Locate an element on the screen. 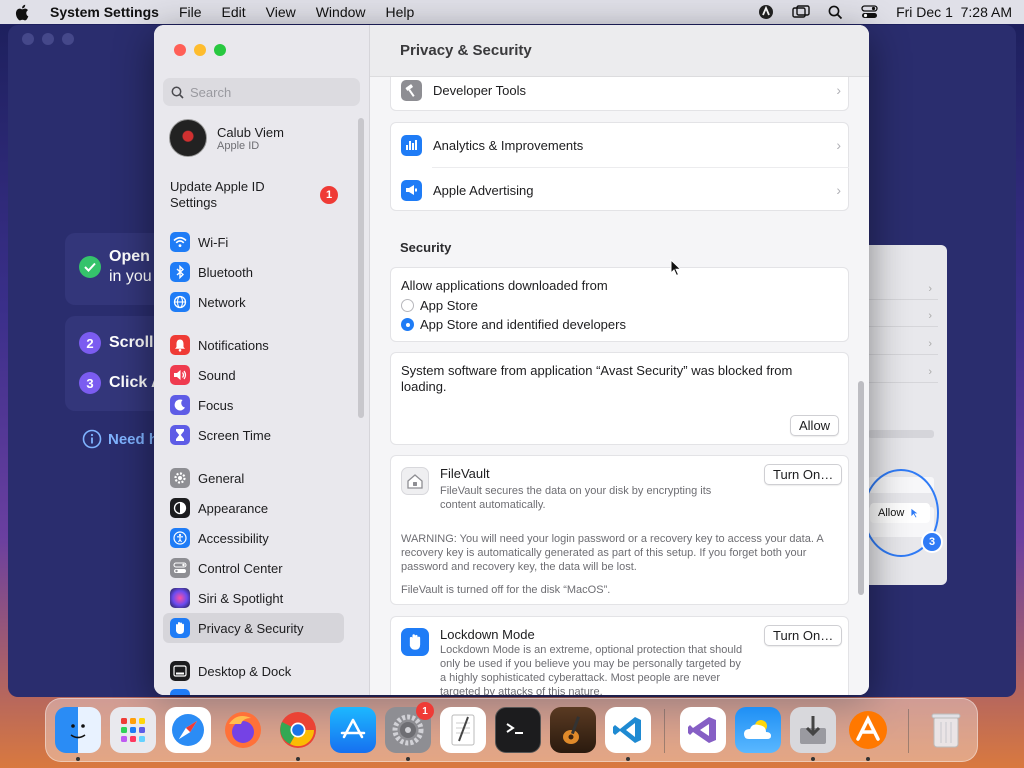  sidebar-item-sound: Sound is located at coordinates (253, 375).